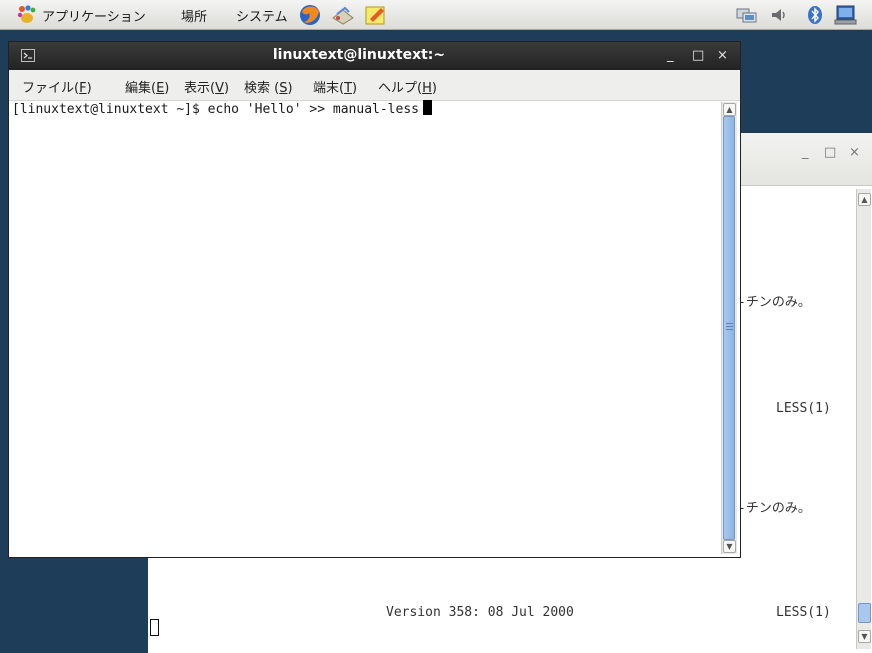  What do you see at coordinates (262, 88) in the screenshot?
I see `menu-search-label: 検索 (` at bounding box center [262, 88].